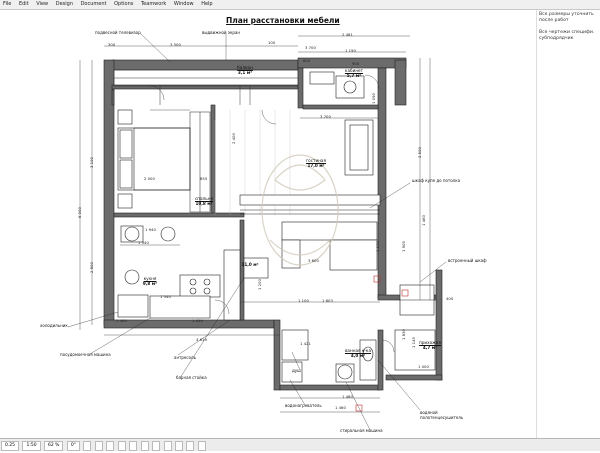 This screenshot has width=600, height=453. Describe the element at coordinates (272, 42) in the screenshot. I see `dim-text: 100` at that location.